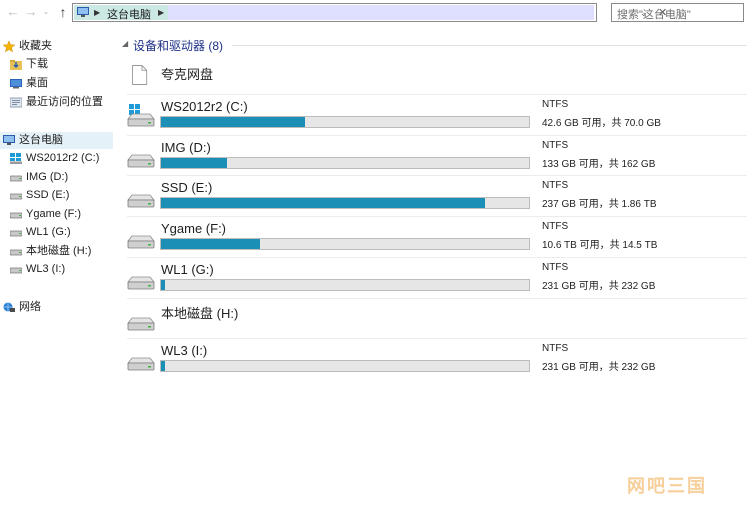  What do you see at coordinates (63, 12) in the screenshot?
I see `up-button: ↑` at bounding box center [63, 12].